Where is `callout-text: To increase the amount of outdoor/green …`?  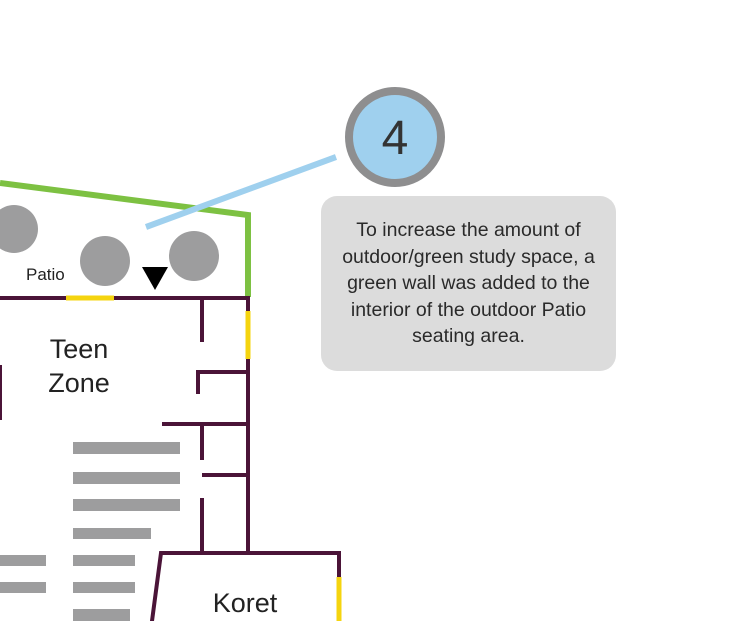 callout-text: To increase the amount of outdoor/green … is located at coordinates (468, 283).